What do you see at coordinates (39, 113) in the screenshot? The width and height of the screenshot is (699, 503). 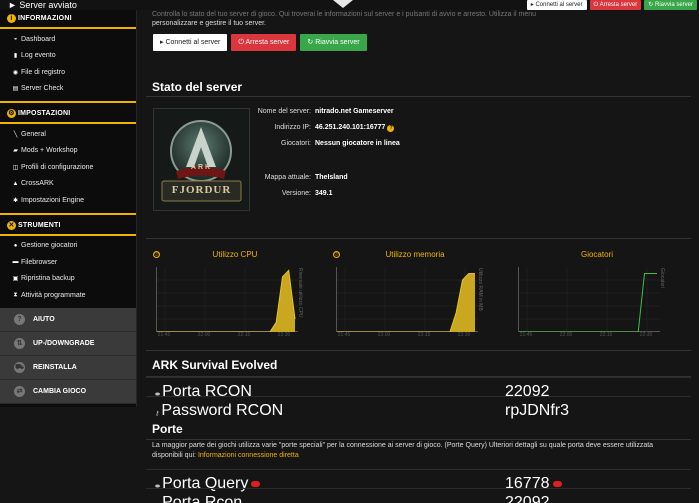 I see `section-header-settings: ⚙ IMPOSTAZIONI` at bounding box center [39, 113].